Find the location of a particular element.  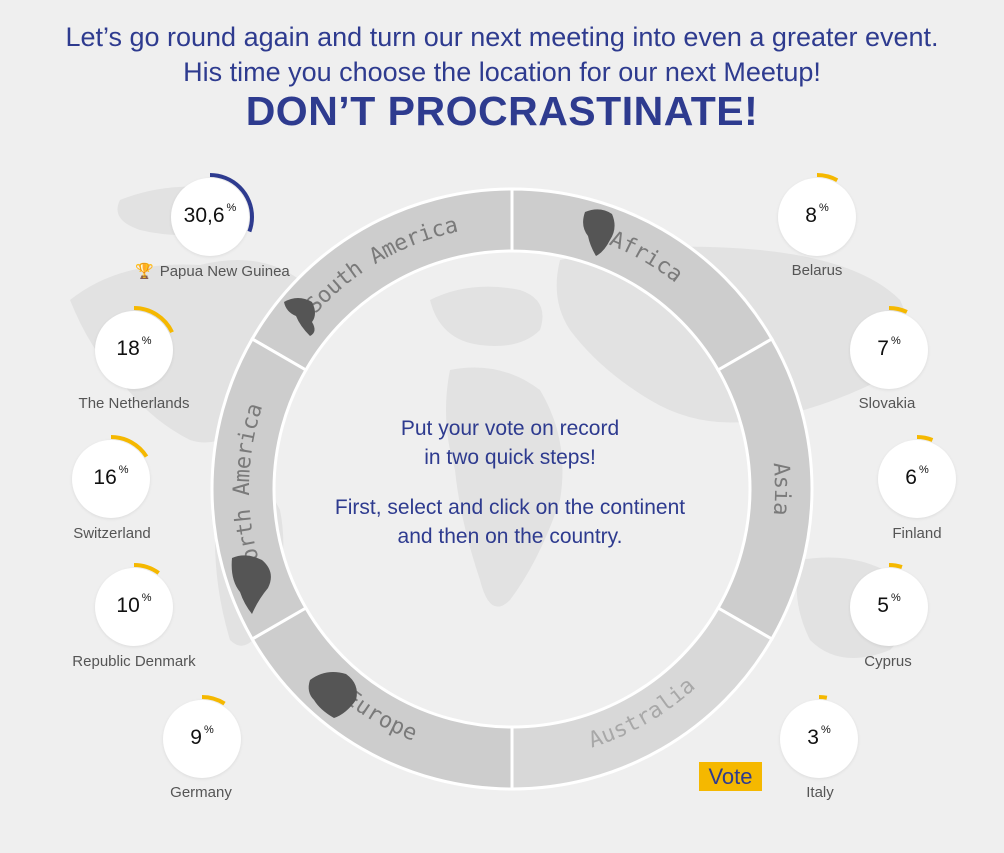

country-percent-bubble: 3% is located at coordinates (819, 739).